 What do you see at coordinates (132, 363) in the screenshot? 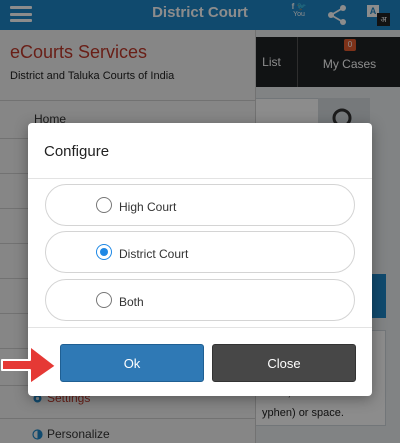
I see `ok-button: Ok` at bounding box center [132, 363].